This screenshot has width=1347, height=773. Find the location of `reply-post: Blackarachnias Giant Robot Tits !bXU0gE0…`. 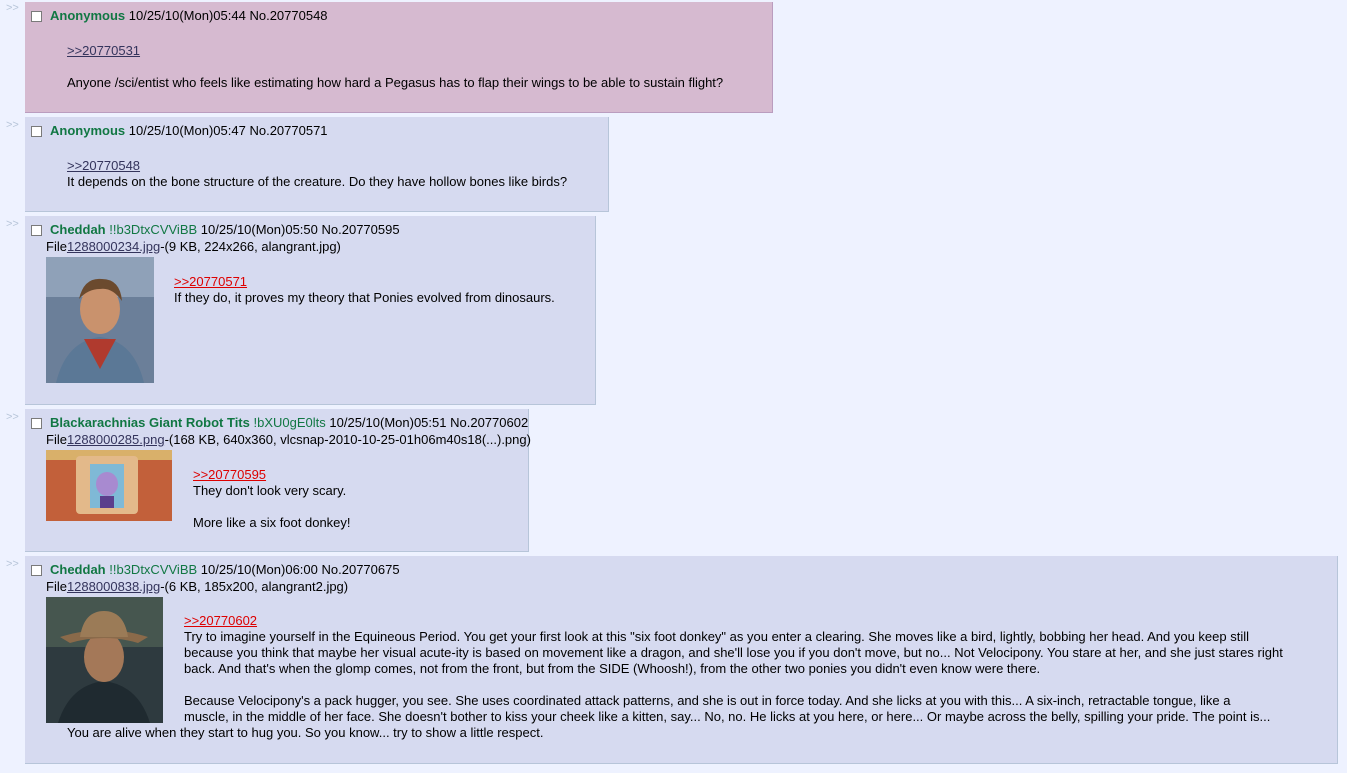

reply-post: Blackarachnias Giant Robot Tits !bXU0gE0… is located at coordinates (278, 480).